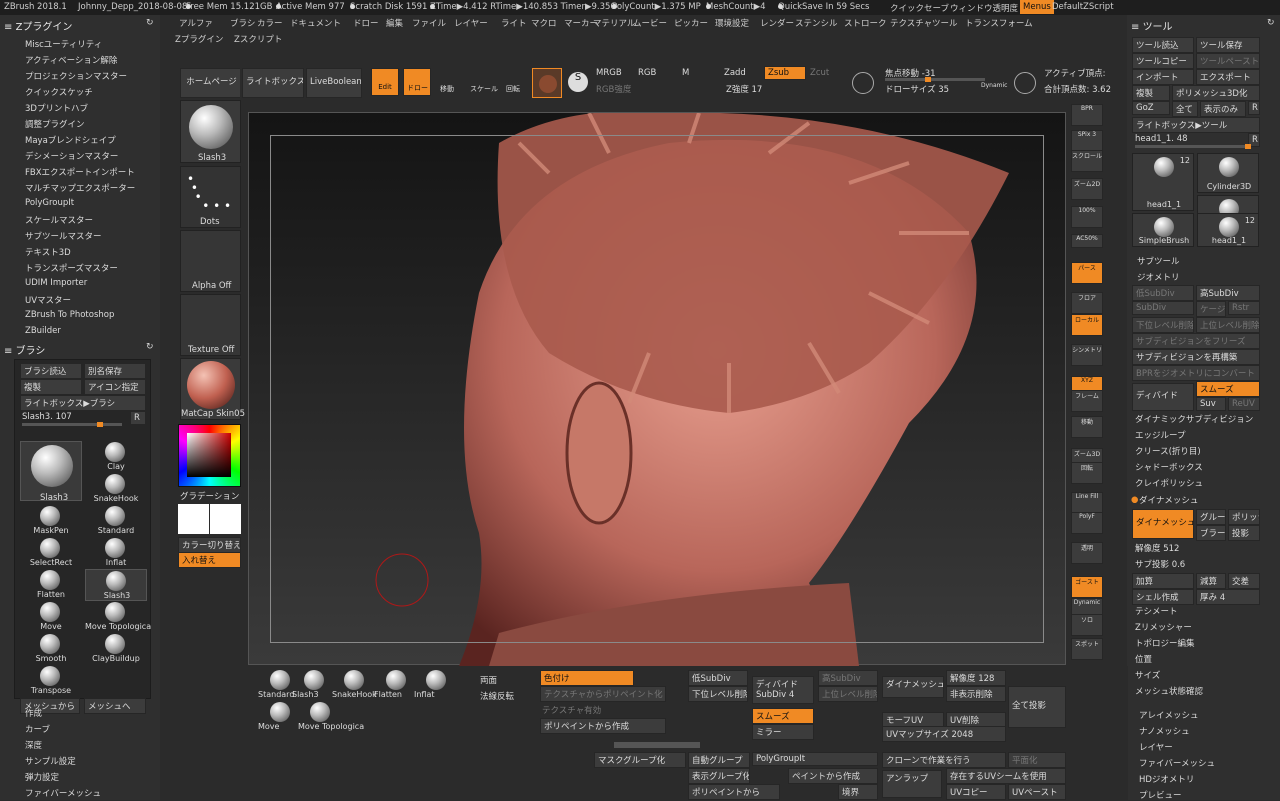 This screenshot has height=801, width=1280. I want to click on zplugin-item: テキスト3D, so click(48, 252).